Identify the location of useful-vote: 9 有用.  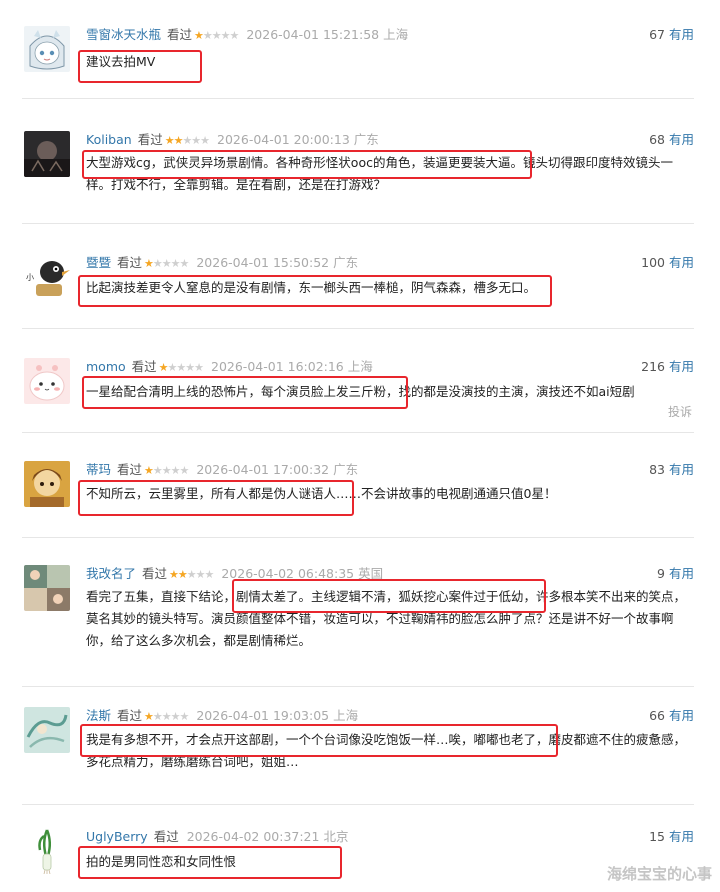
(675, 574).